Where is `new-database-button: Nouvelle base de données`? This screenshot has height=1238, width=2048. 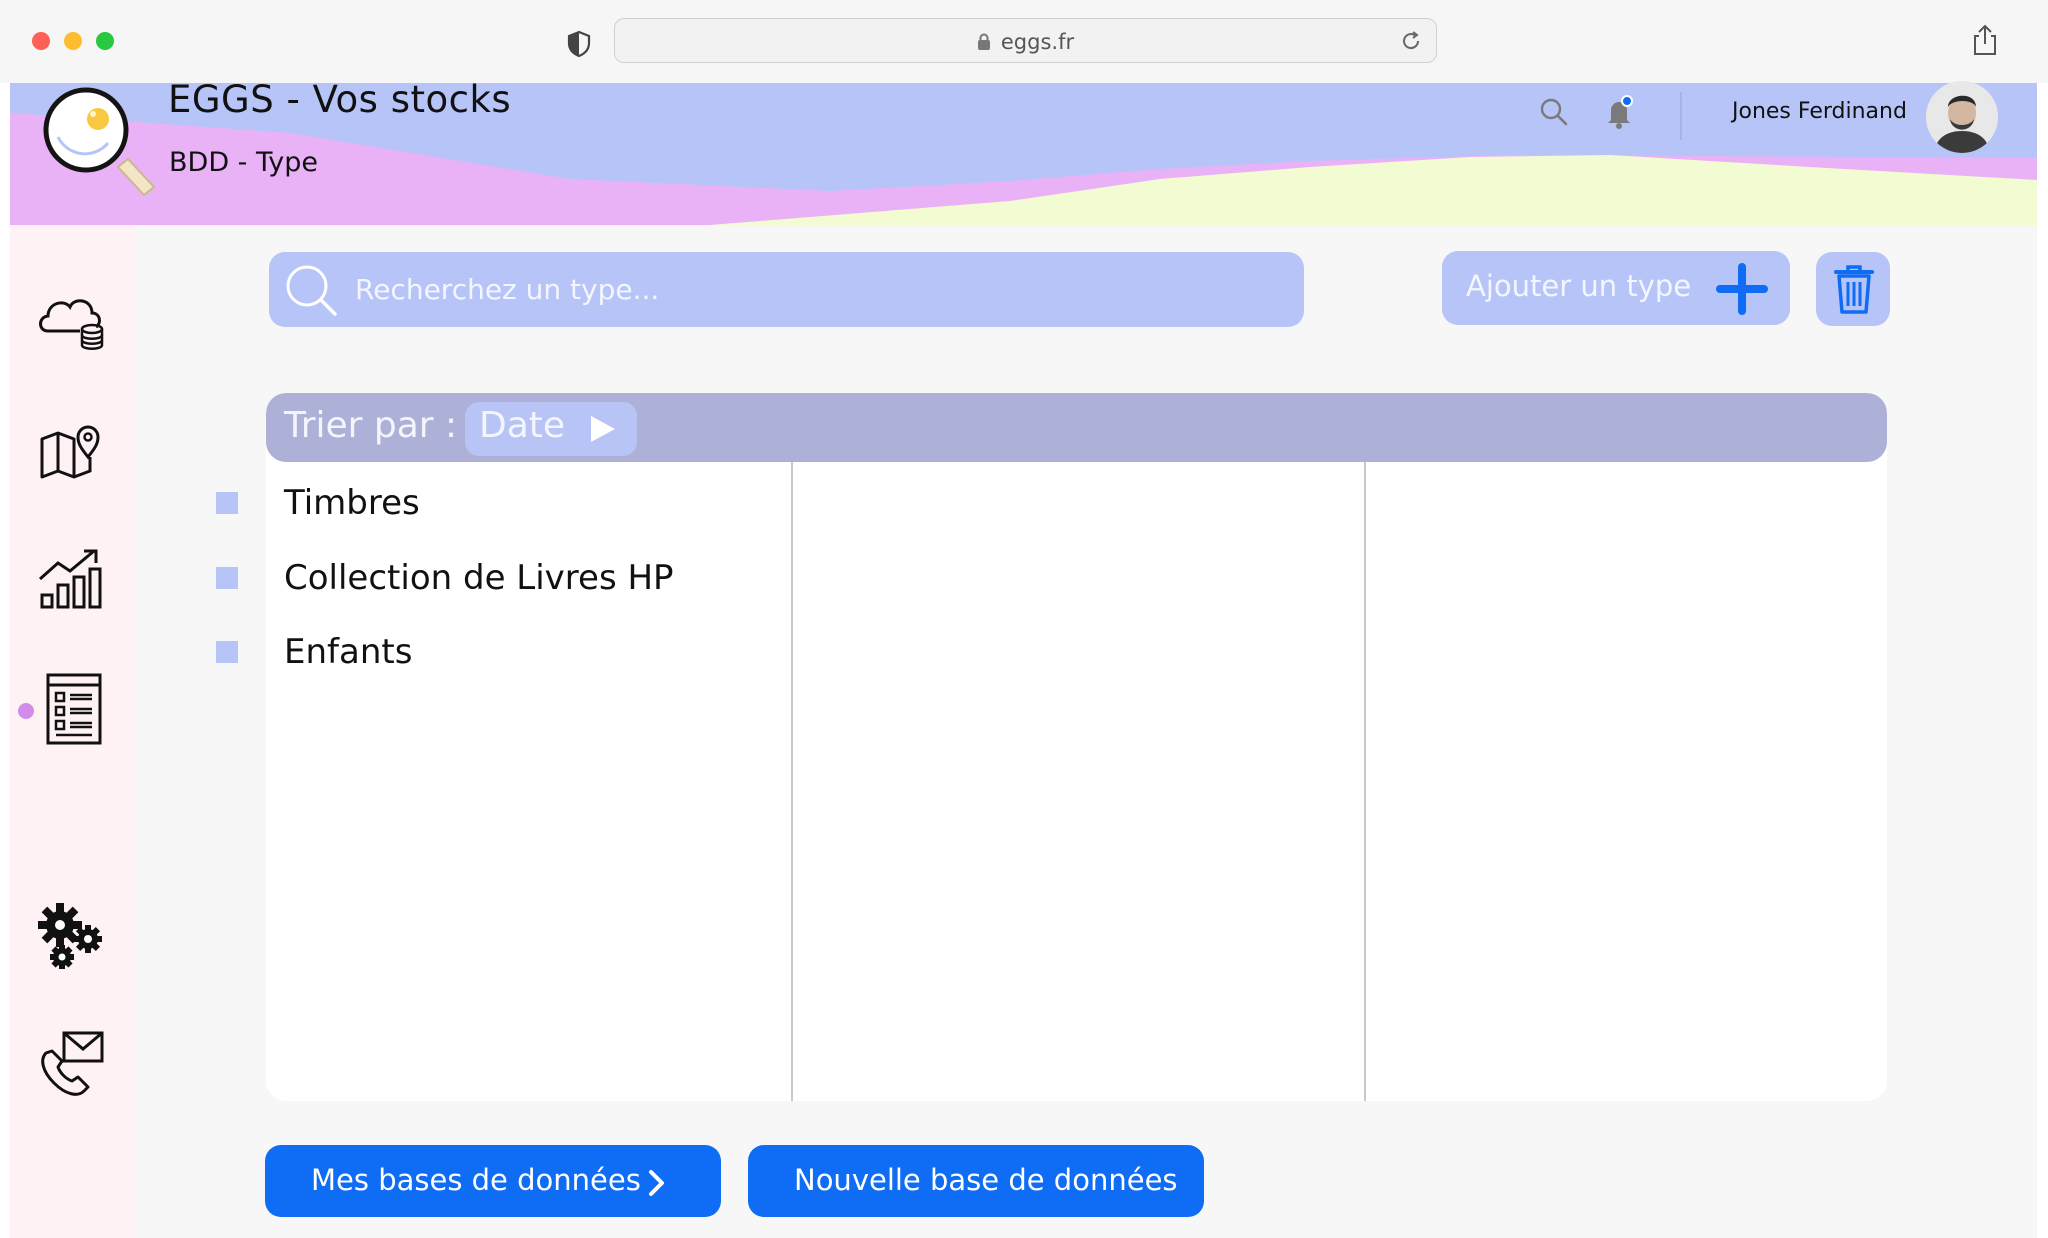
new-database-button: Nouvelle base de données is located at coordinates (976, 1181).